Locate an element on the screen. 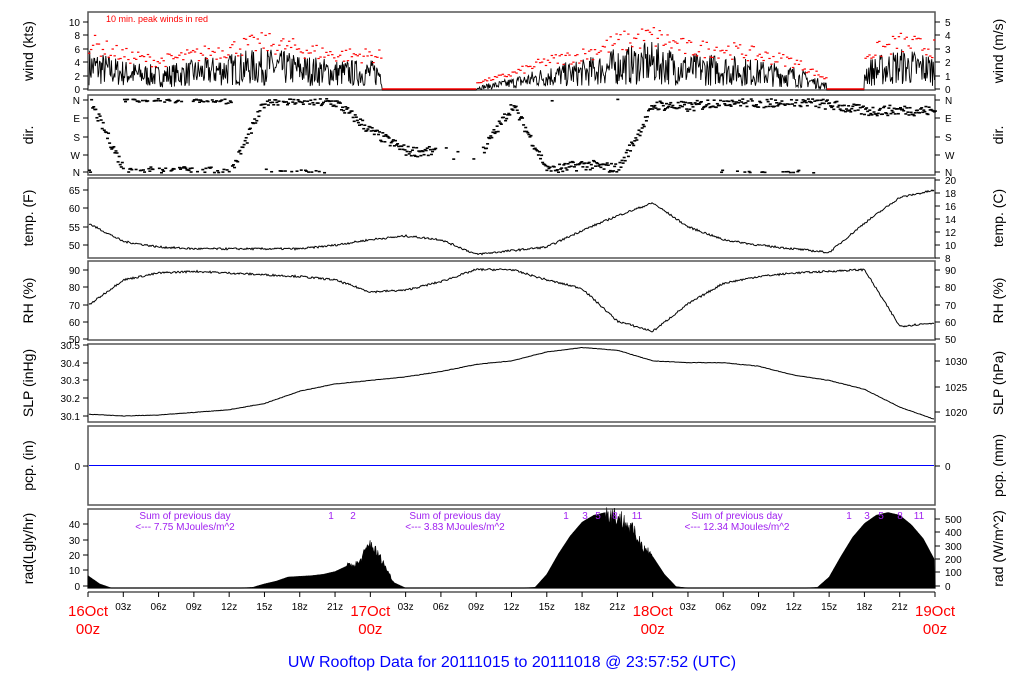 This screenshot has width=1024, height=700. slp-right-tick-label: 1025 is located at coordinates (956, 388).